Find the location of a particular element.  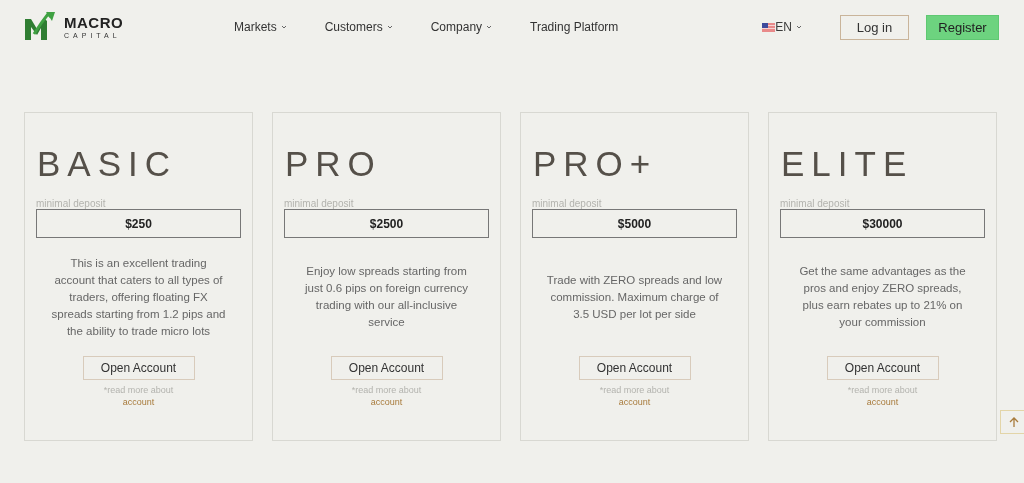

deposit-amount: $2500 is located at coordinates (386, 223).